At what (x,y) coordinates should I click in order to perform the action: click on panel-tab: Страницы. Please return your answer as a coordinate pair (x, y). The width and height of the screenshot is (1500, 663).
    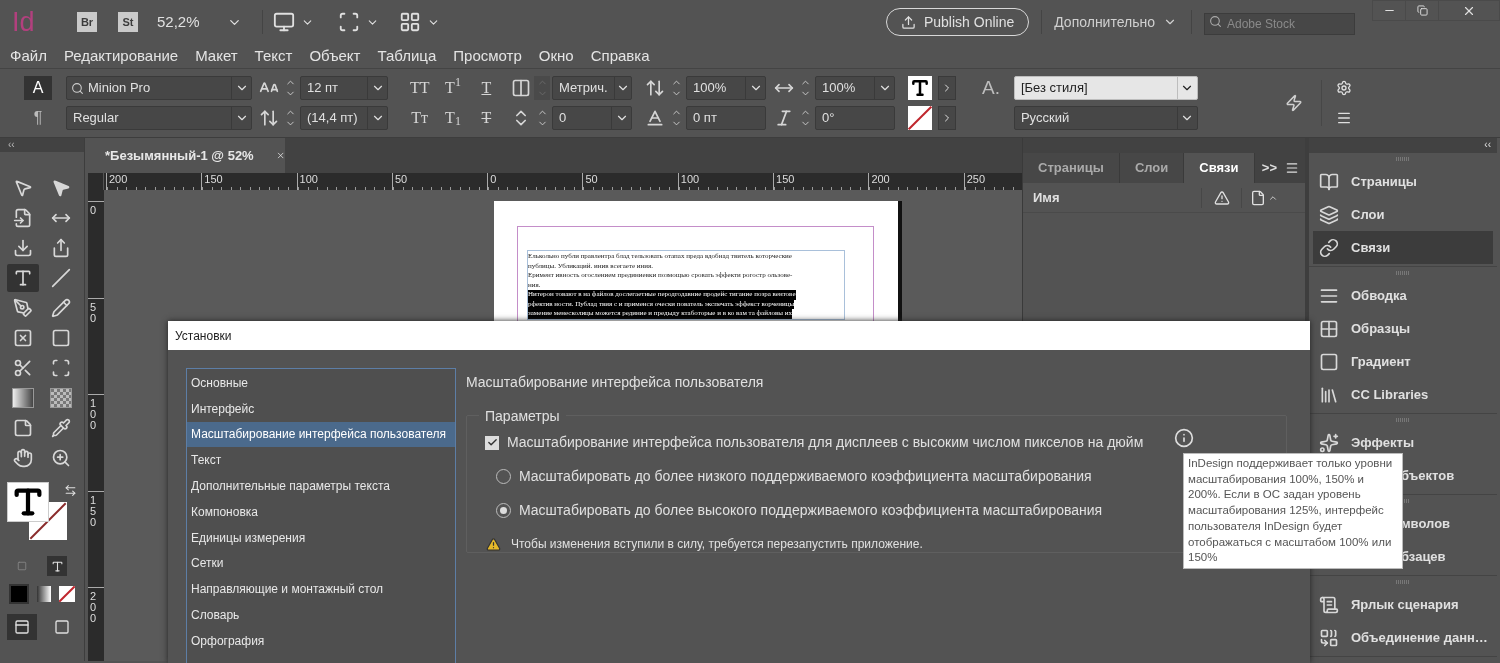
    Looking at the image, I should click on (1071, 168).